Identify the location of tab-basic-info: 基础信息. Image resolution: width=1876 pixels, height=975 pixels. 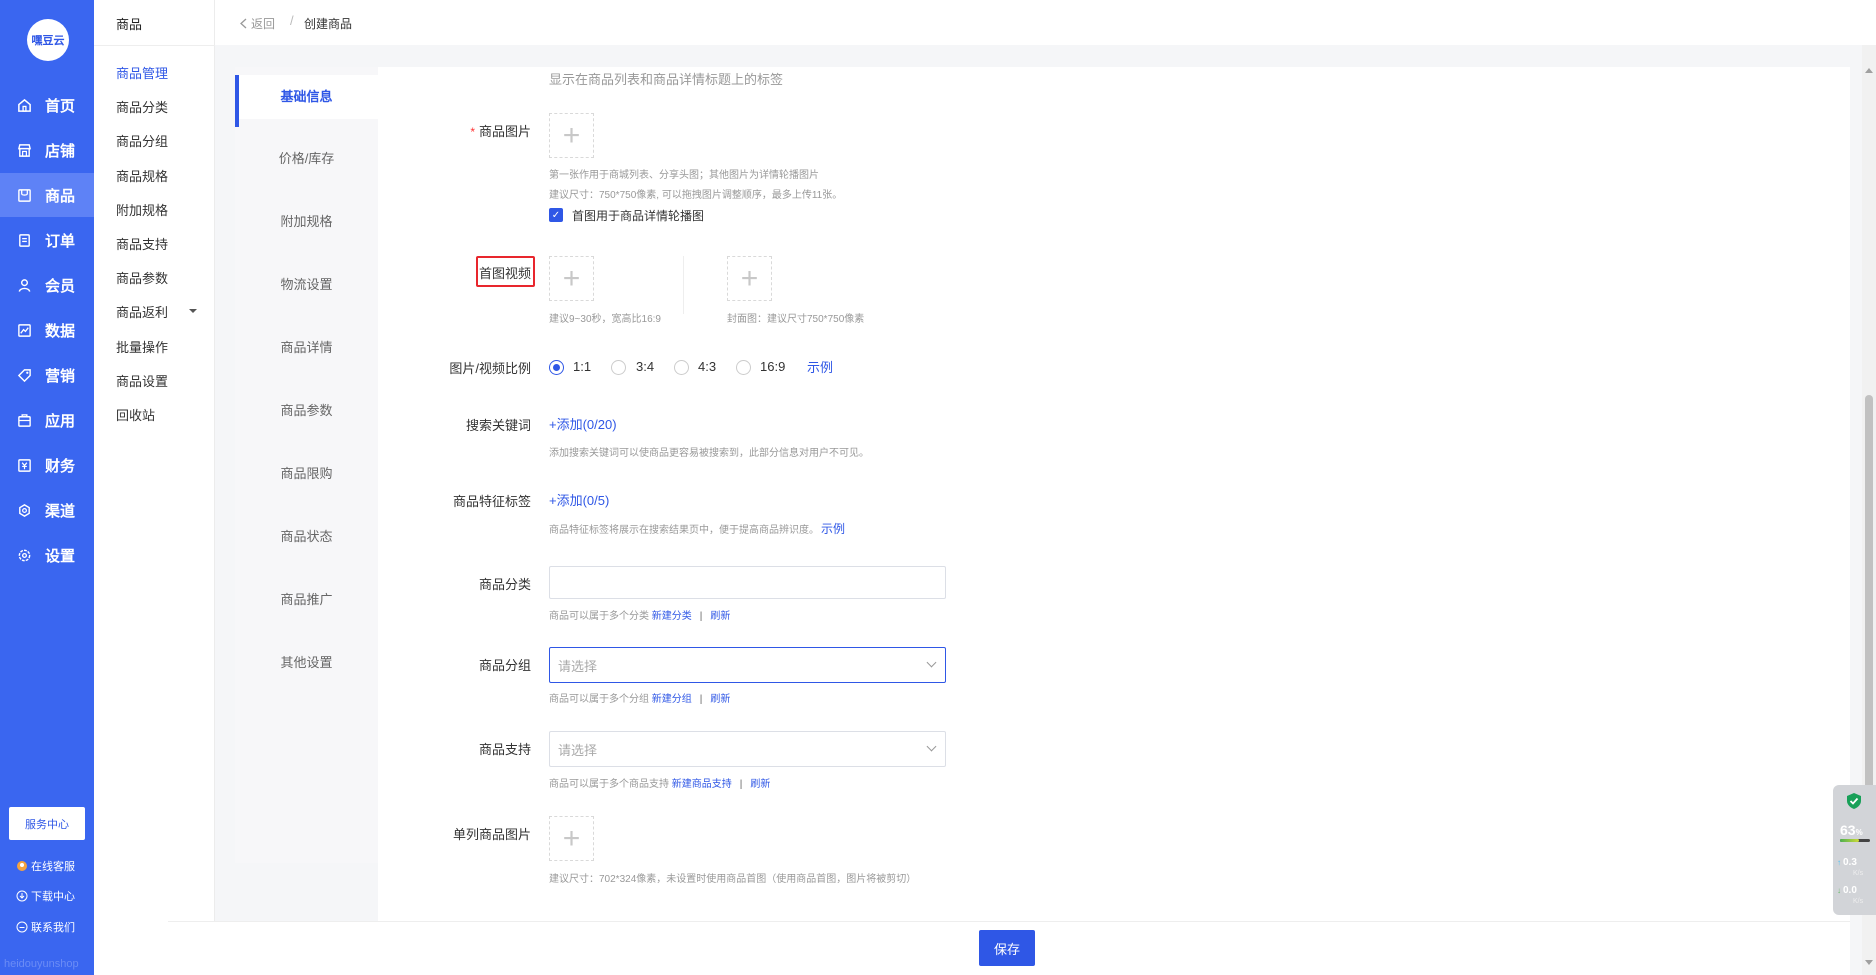
(306, 101).